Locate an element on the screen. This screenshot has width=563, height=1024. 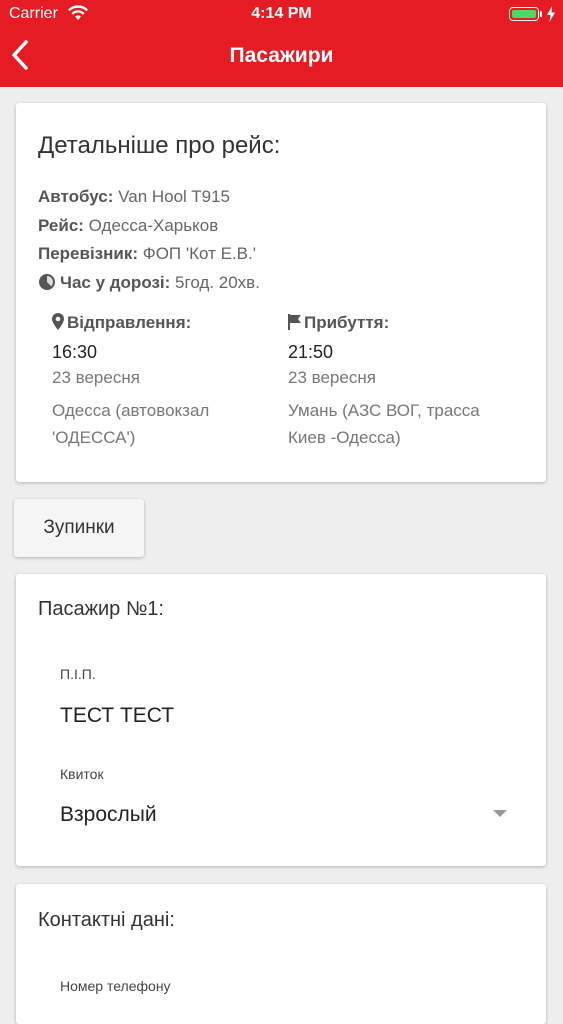
route-label: Рейс: is located at coordinates (61, 225).